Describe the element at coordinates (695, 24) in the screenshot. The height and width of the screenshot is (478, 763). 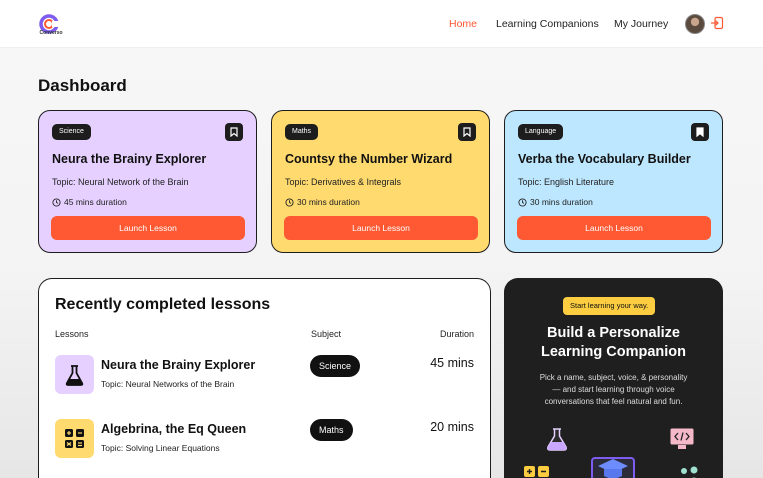
I see `user-avatar` at that location.